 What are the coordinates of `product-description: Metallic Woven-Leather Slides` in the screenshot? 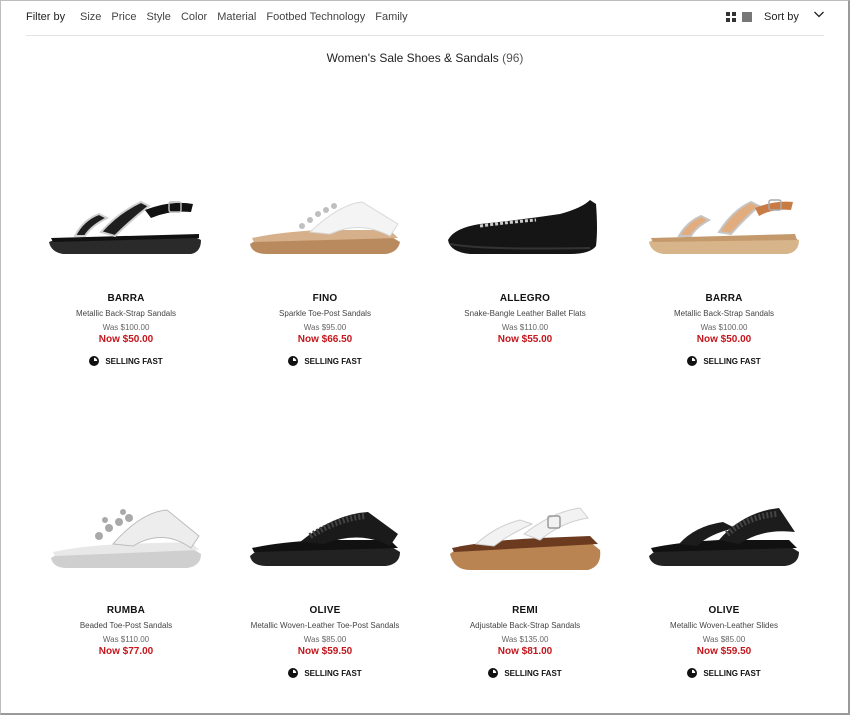 It's located at (724, 625).